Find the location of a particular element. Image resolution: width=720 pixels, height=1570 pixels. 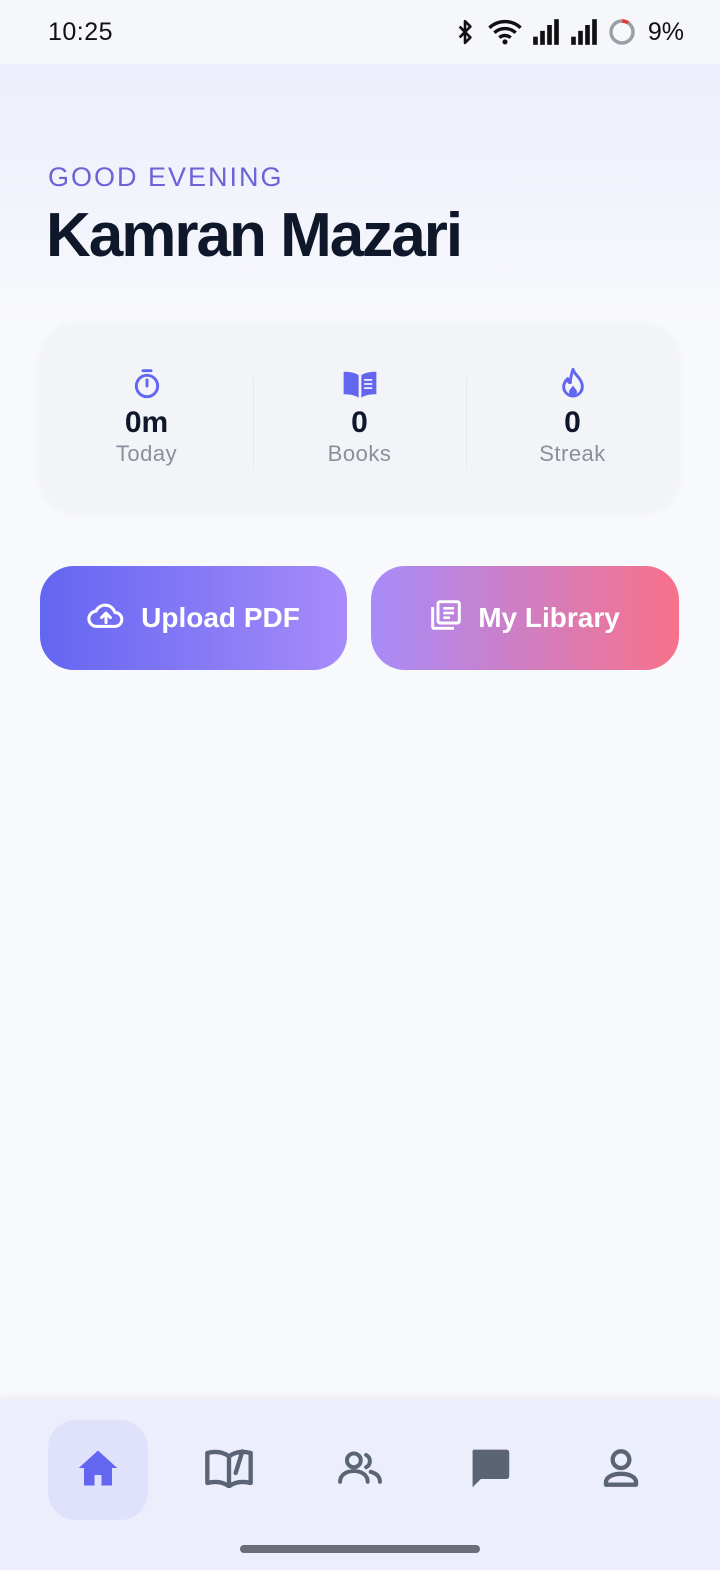

stat-label: Today is located at coordinates (146, 453).